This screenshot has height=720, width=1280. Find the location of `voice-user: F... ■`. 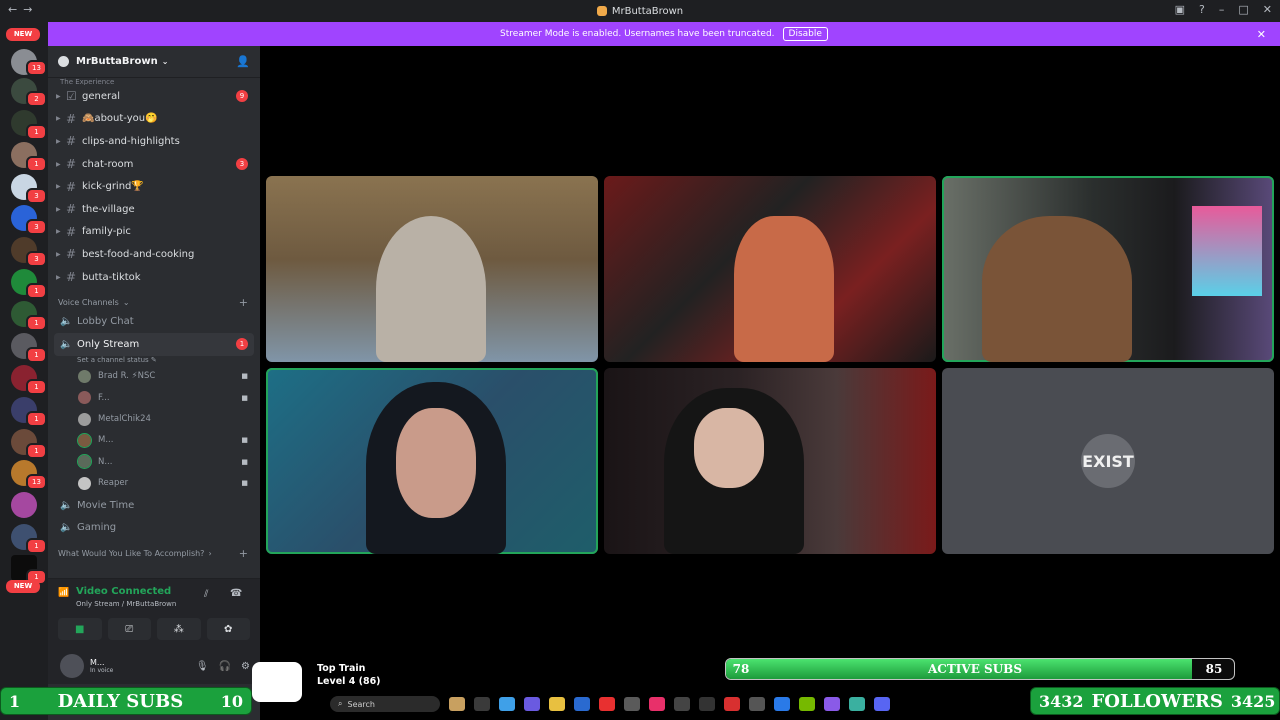

voice-user: F... ■ is located at coordinates (154, 397).